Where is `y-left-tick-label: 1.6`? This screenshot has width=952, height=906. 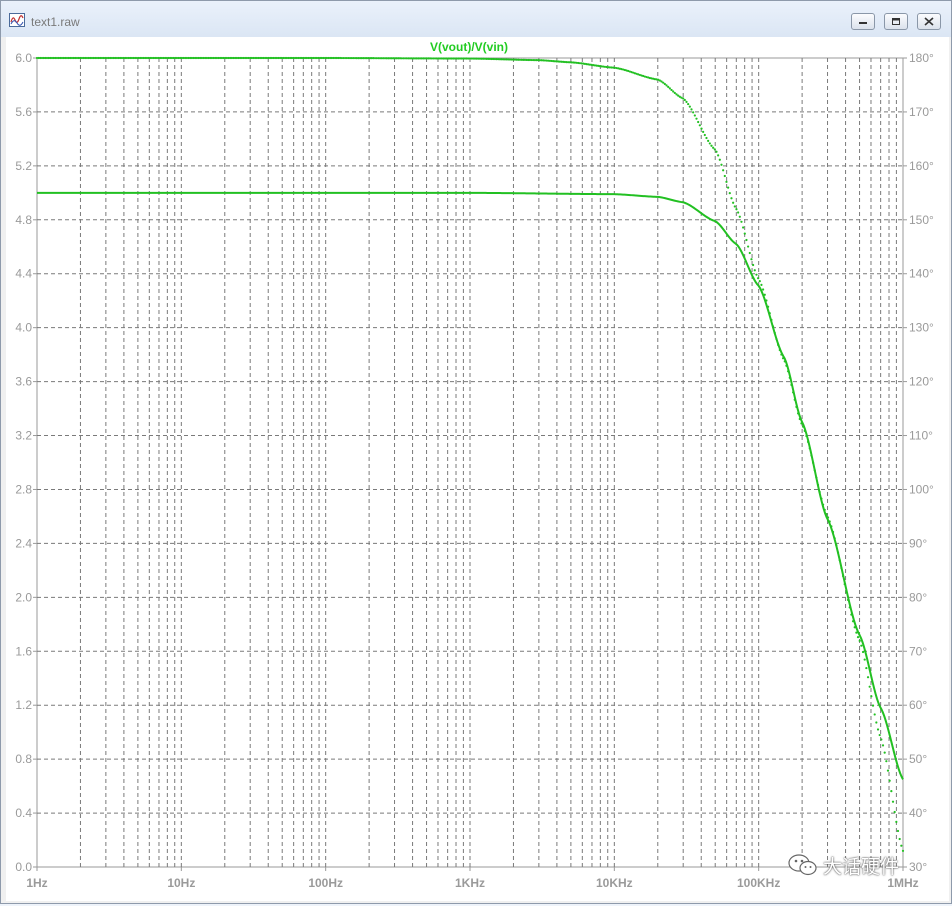
y-left-tick-label: 1.6 is located at coordinates (23, 651).